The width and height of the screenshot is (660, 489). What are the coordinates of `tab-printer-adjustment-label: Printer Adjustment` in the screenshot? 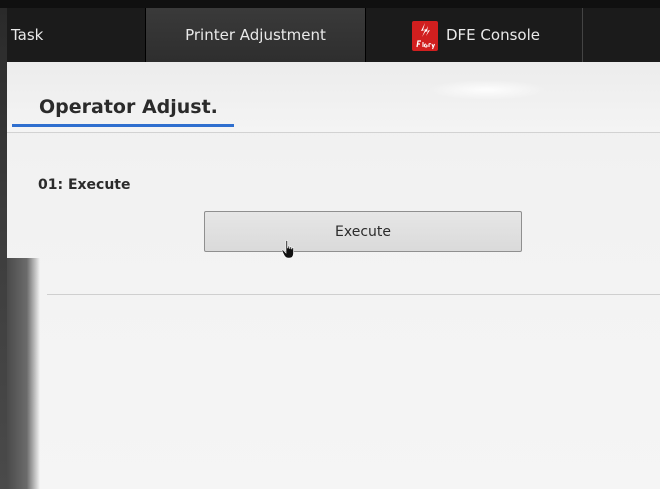 It's located at (255, 35).